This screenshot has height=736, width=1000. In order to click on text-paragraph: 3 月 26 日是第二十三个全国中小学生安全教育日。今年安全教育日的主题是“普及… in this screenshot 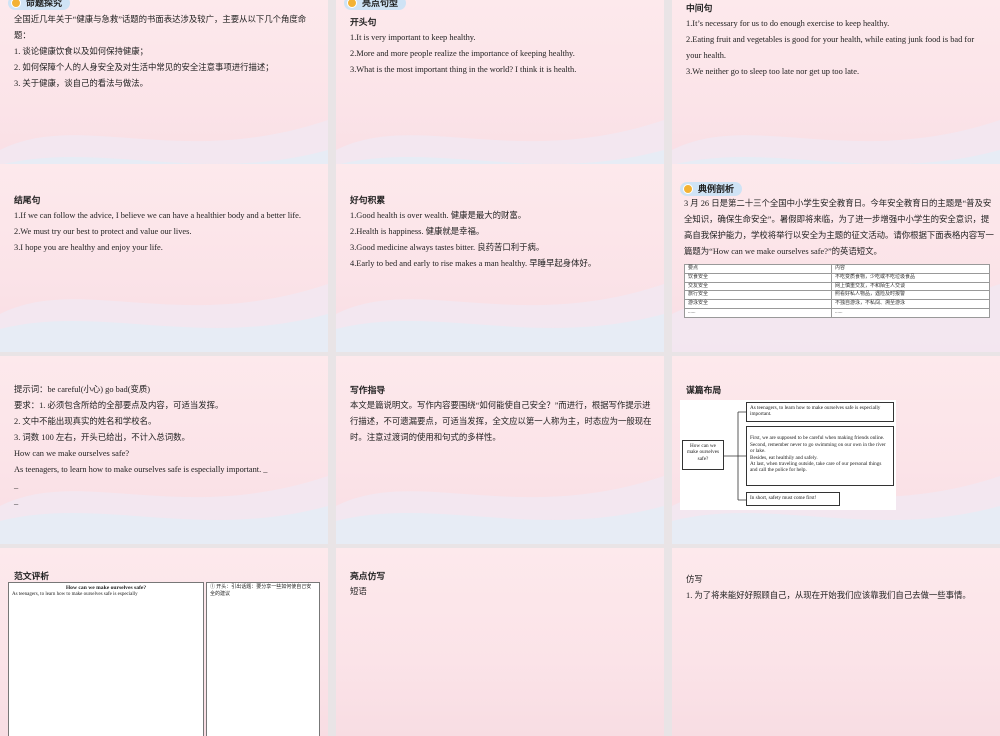, I will do `click(839, 227)`.